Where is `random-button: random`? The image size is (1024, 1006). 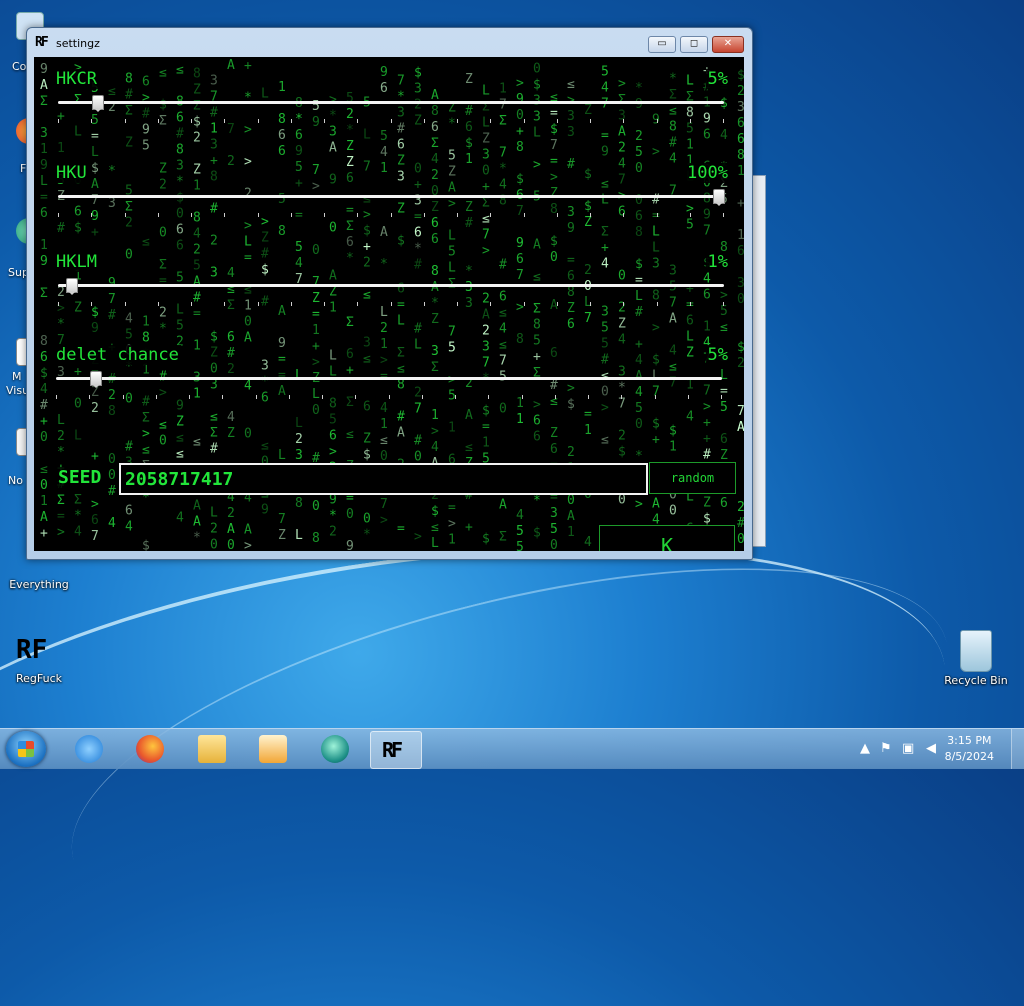 random-button: random is located at coordinates (692, 478).